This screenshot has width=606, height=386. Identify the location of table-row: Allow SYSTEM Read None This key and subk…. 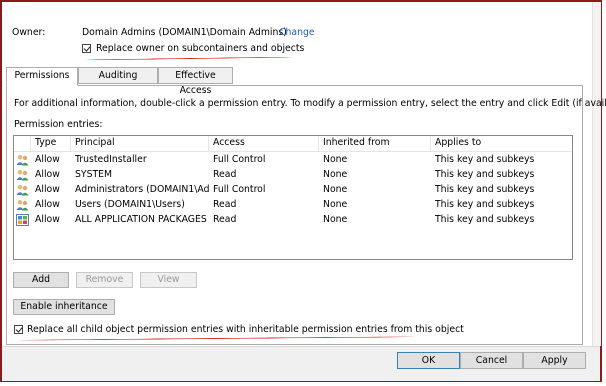
(293, 174).